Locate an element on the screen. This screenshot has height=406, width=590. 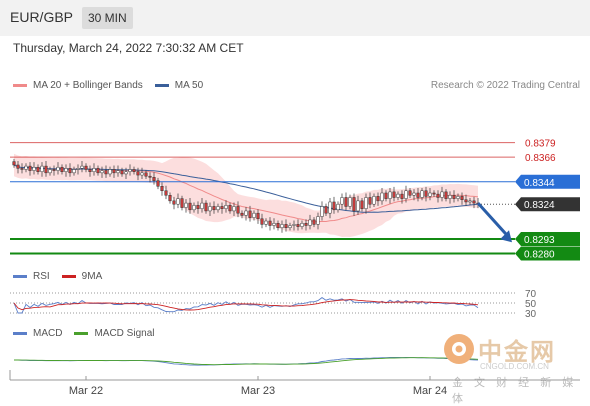
watermark: 中金网 CNGOLD.COM.CN 金 文 财 经 新 媒 体 is located at coordinates (510, 367).